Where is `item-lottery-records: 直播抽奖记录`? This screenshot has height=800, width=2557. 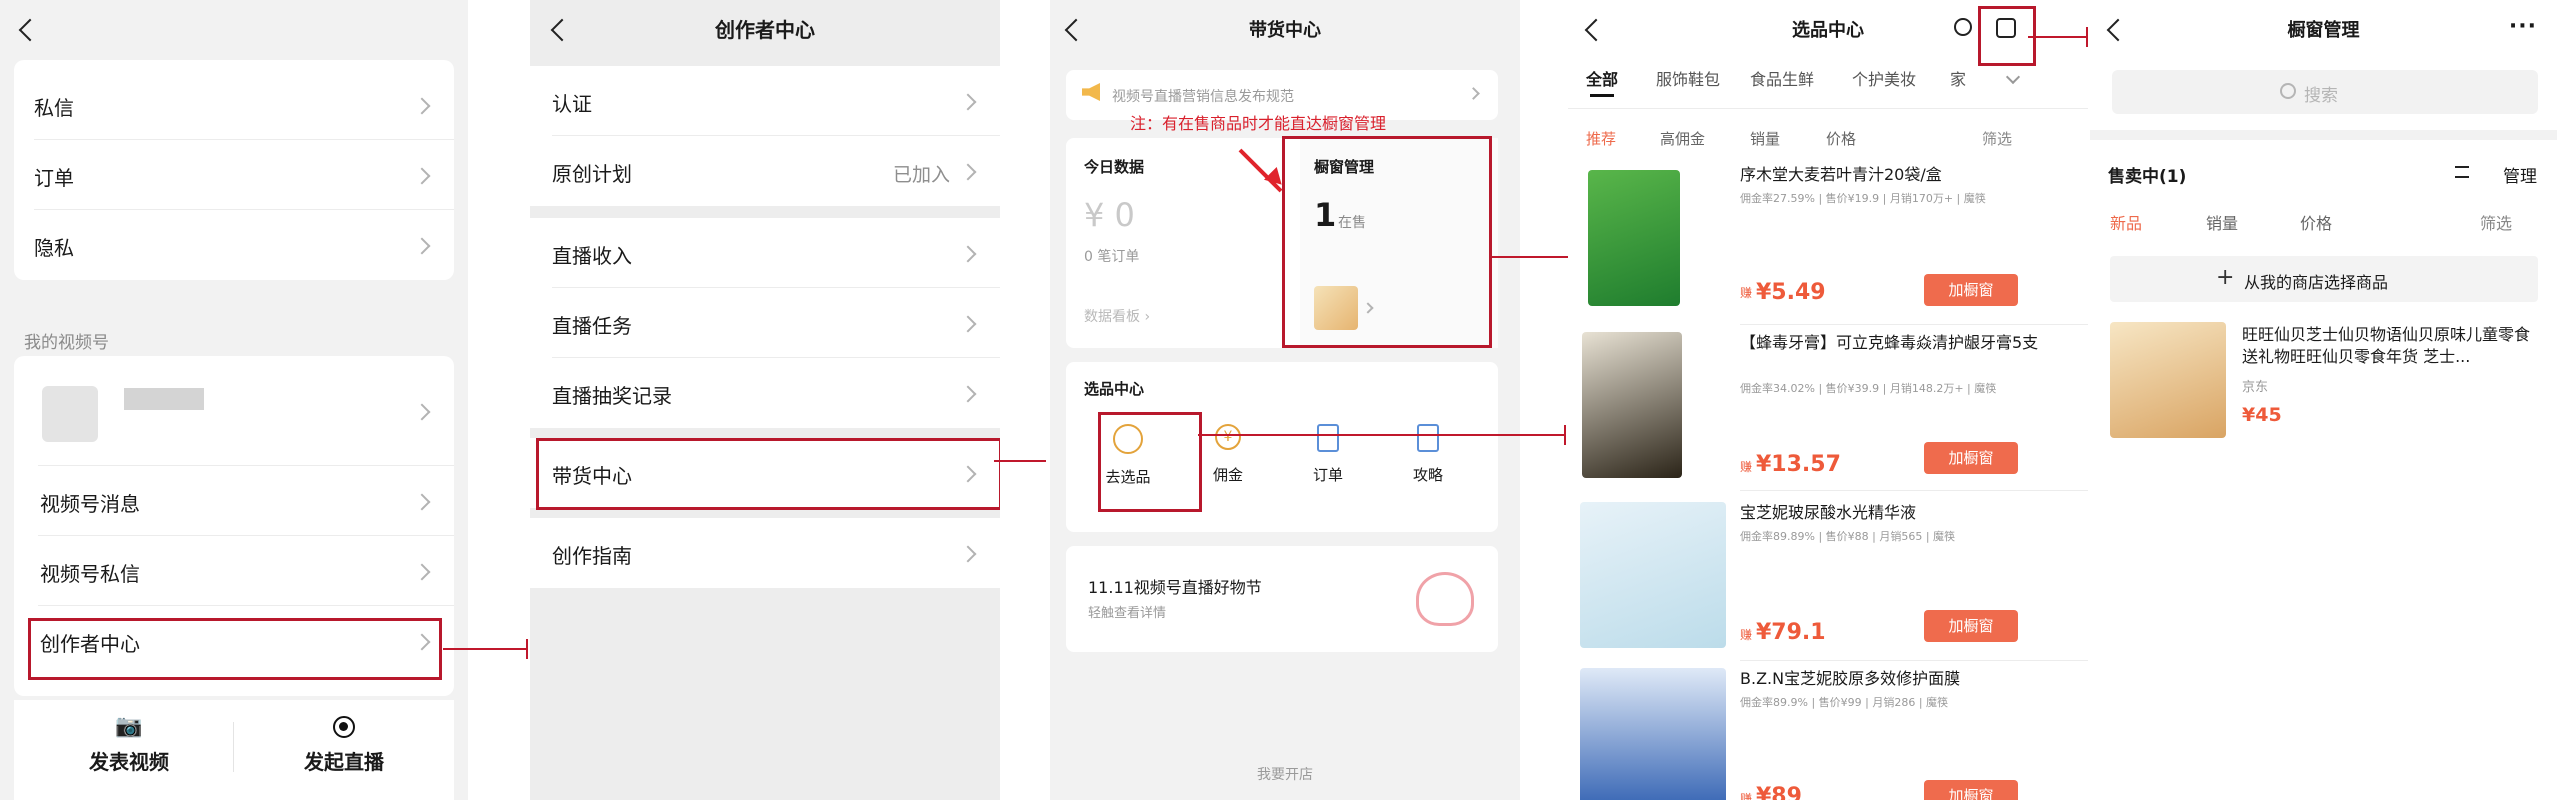
item-lottery-records: 直播抽奖记录 is located at coordinates (765, 393).